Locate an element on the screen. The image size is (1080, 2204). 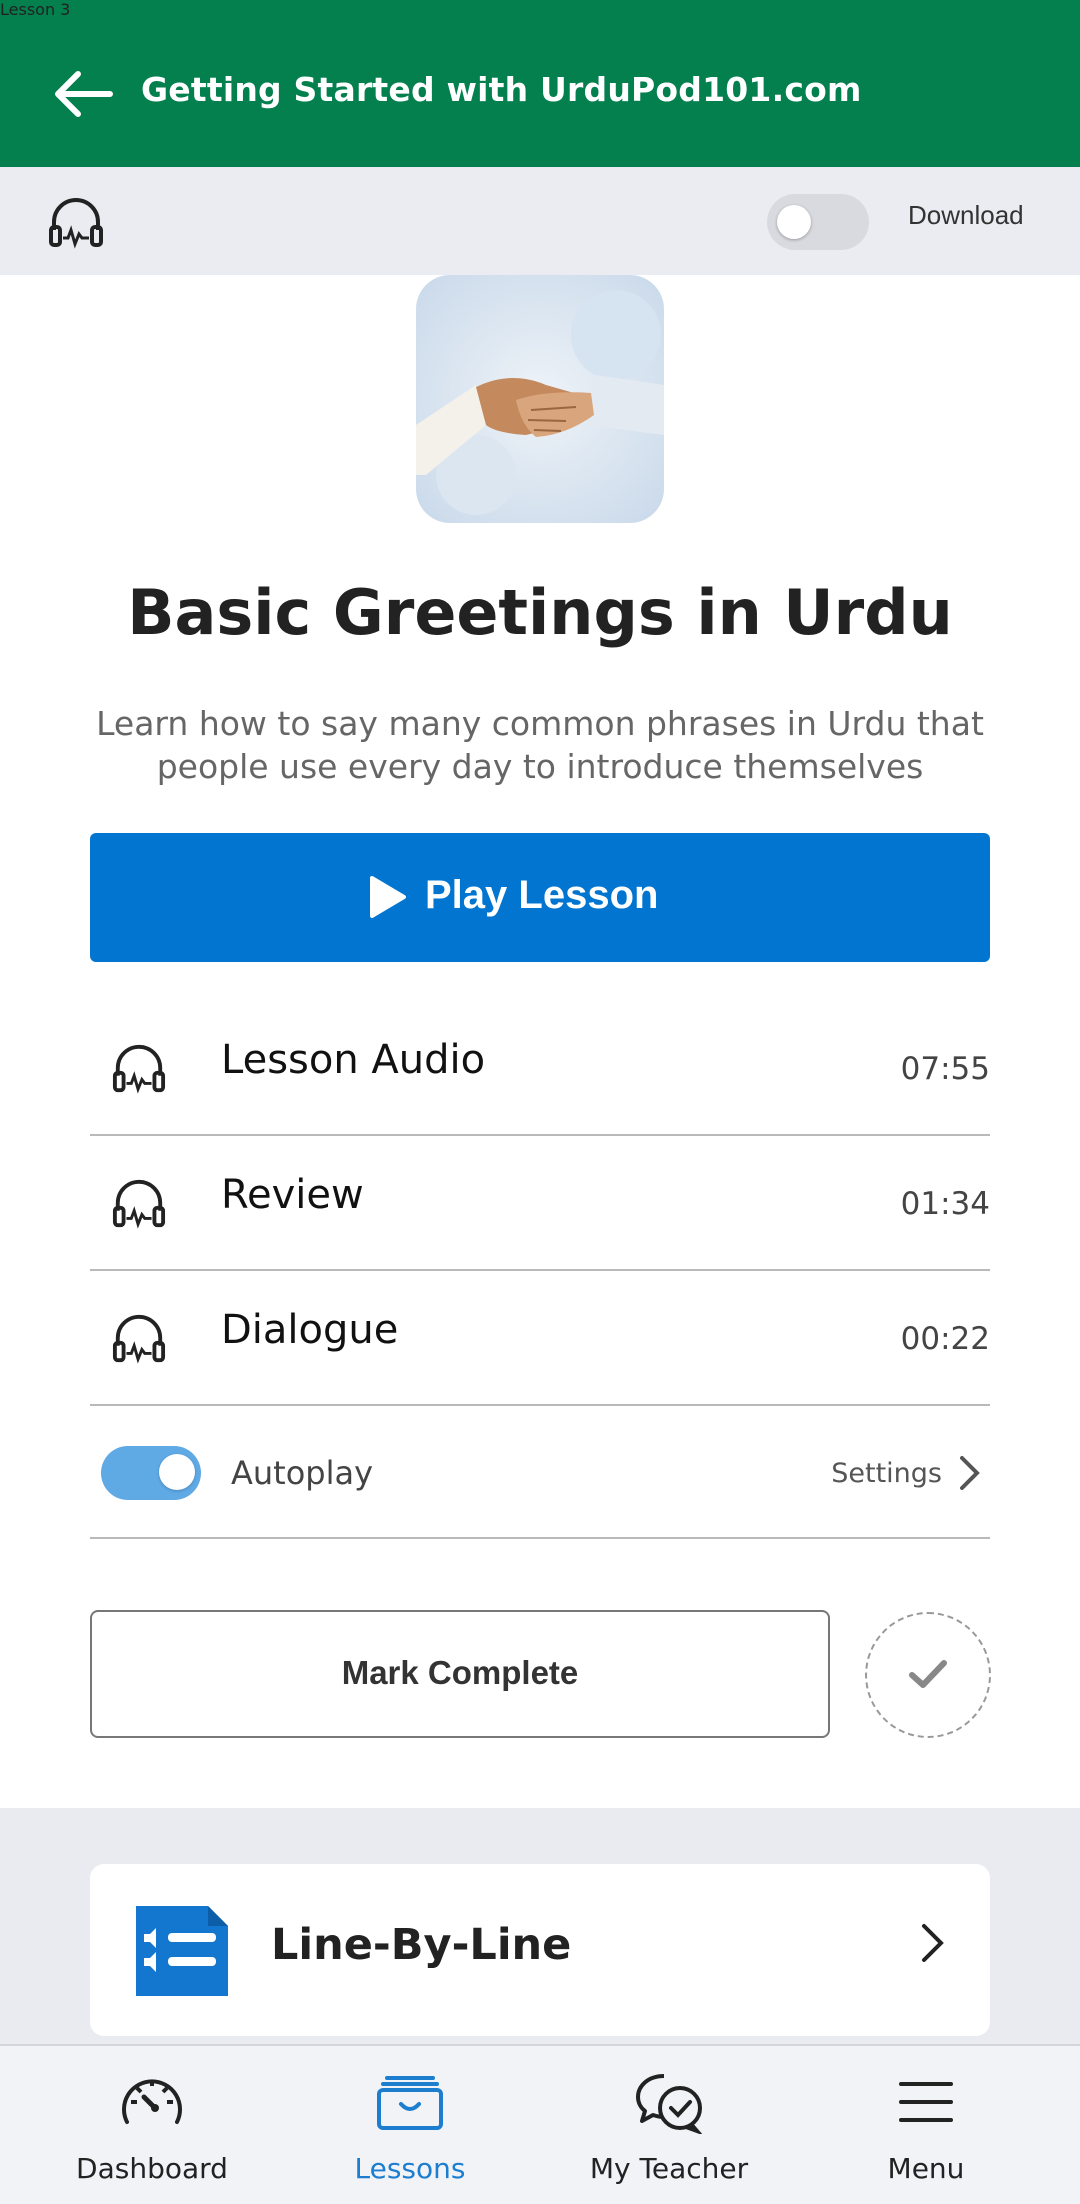
app-bar: Getting Started with UrduPod101.com is located at coordinates (540, 83).